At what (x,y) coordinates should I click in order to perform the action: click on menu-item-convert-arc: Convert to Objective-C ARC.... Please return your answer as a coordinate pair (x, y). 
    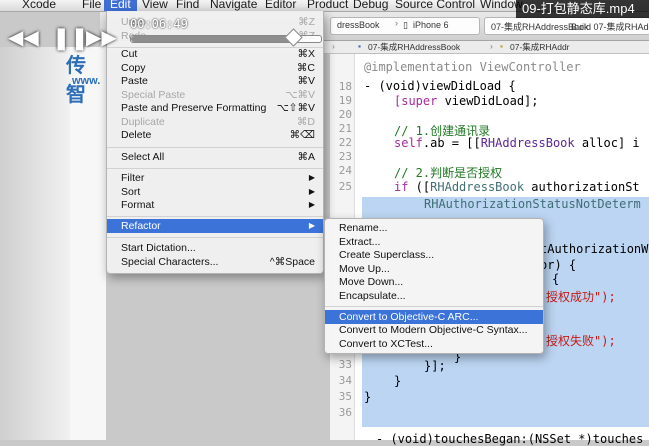
    Looking at the image, I should click on (434, 317).